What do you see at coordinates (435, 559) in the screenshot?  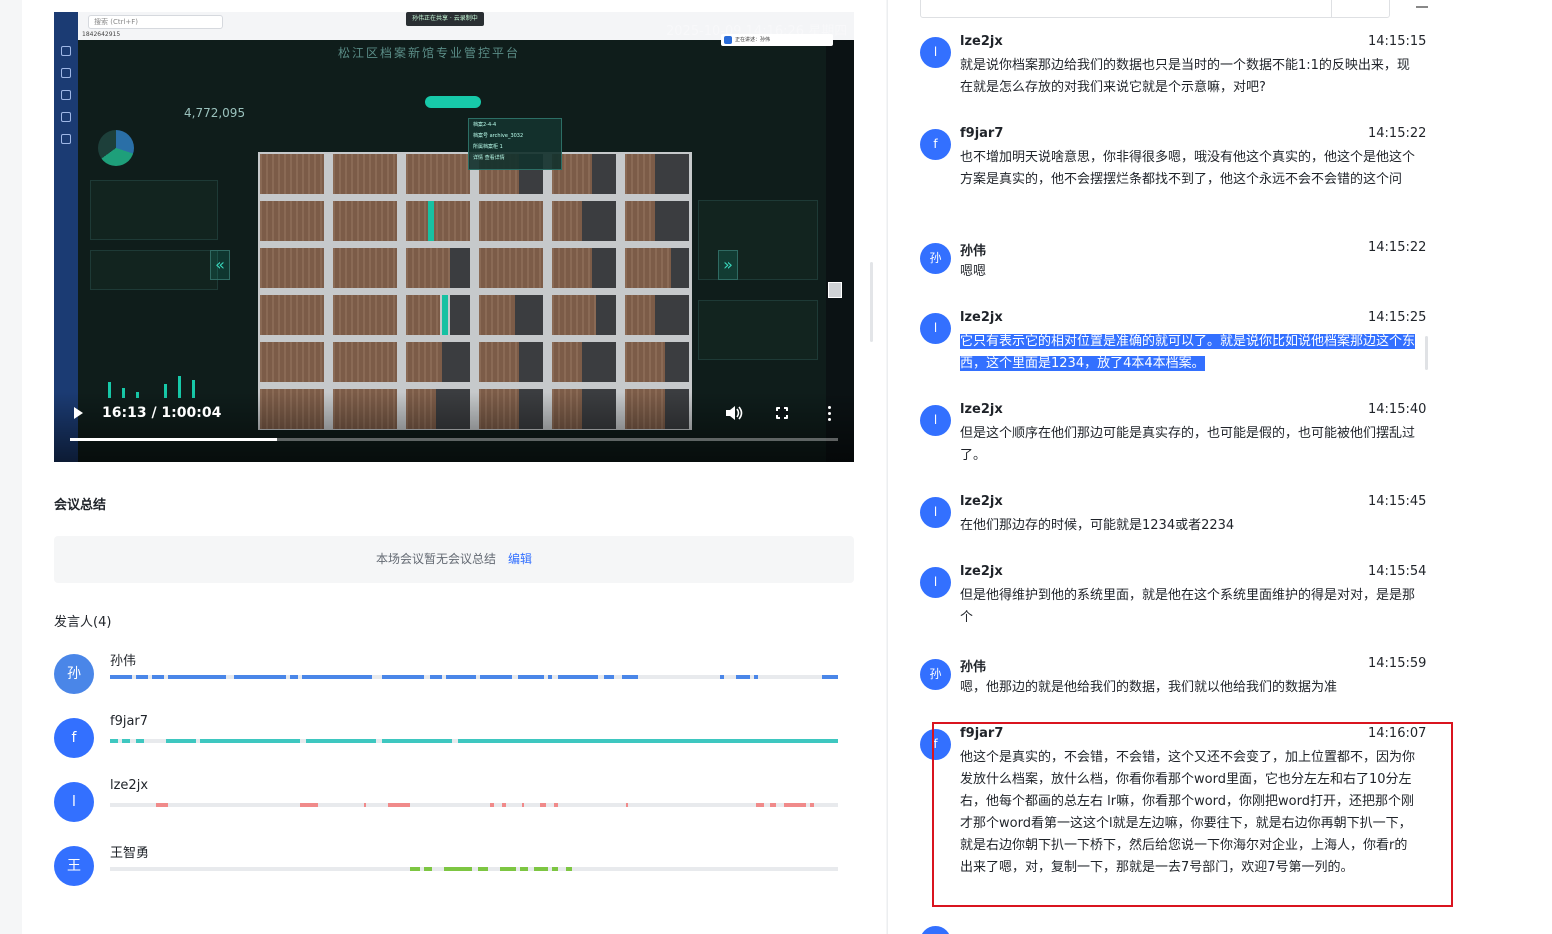 I see `summary-empty-text: 本场会议暂无会议总结` at bounding box center [435, 559].